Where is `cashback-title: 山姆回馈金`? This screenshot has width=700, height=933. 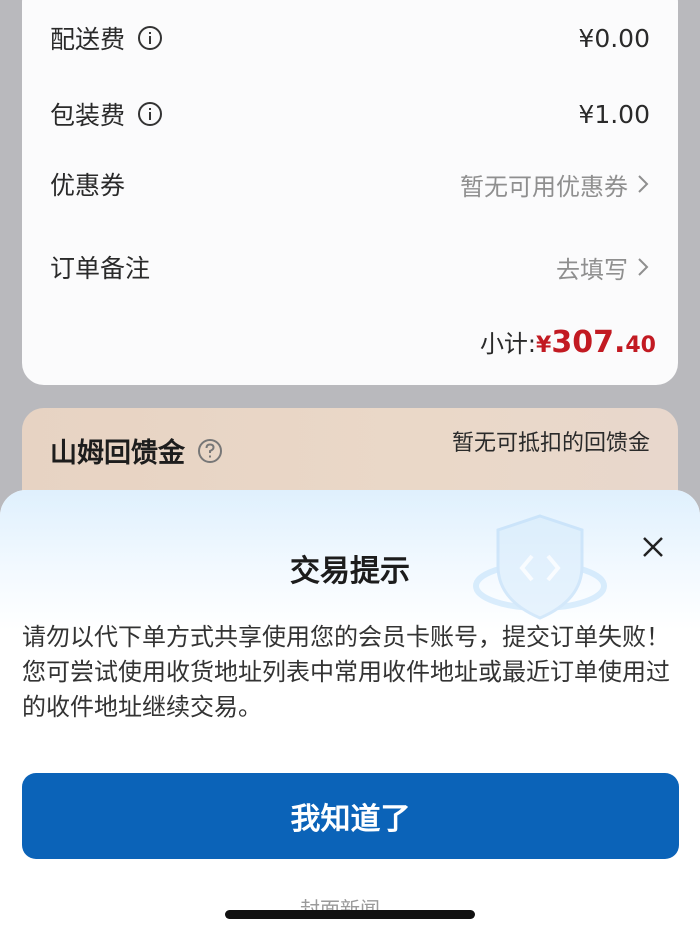
cashback-title: 山姆回馈金 is located at coordinates (136, 450).